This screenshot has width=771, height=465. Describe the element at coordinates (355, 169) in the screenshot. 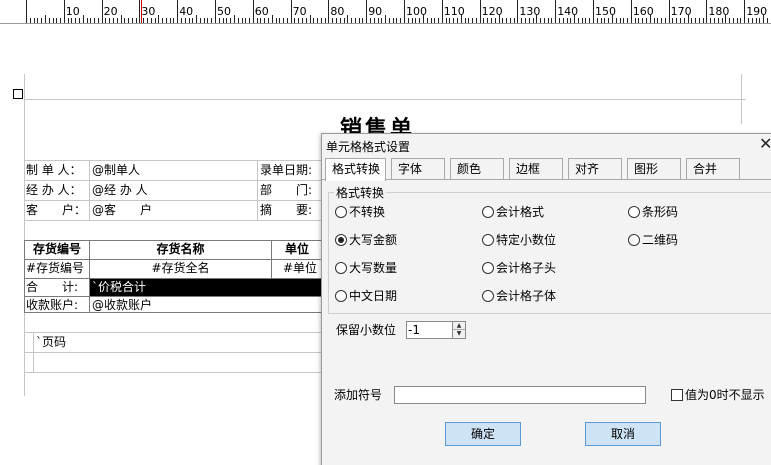

I see `tab-format-convert: 格式转换` at that location.